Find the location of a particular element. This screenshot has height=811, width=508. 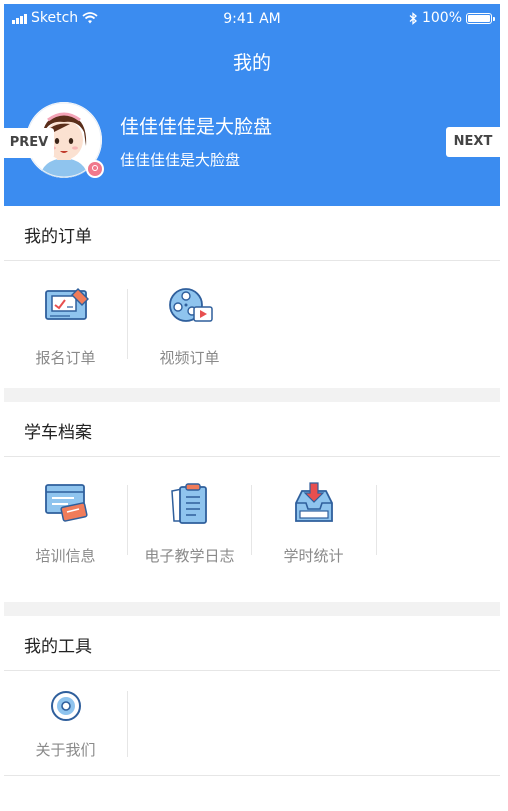

registration-order-icon is located at coordinates (66, 304).